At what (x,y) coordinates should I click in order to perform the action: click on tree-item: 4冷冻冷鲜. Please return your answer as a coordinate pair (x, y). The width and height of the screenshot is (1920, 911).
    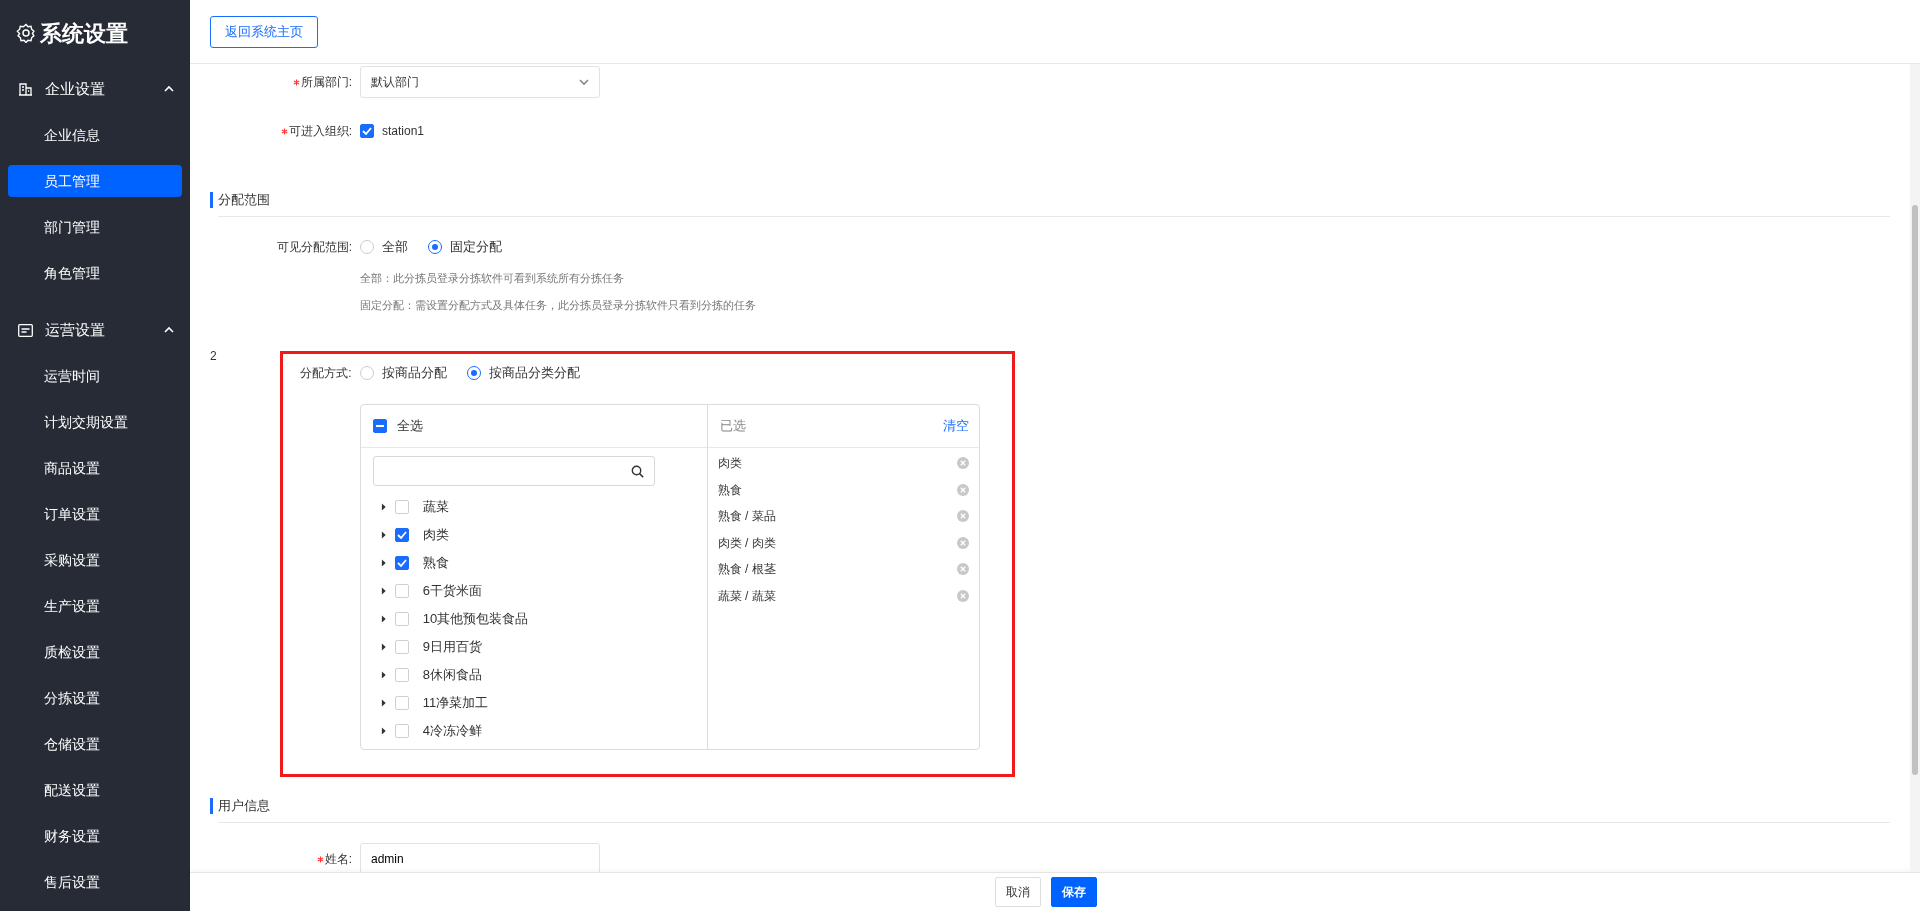
    Looking at the image, I should click on (452, 731).